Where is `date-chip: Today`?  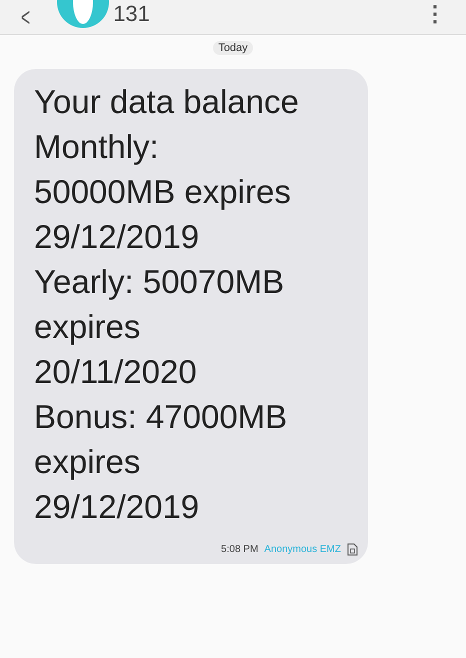 date-chip: Today is located at coordinates (233, 48).